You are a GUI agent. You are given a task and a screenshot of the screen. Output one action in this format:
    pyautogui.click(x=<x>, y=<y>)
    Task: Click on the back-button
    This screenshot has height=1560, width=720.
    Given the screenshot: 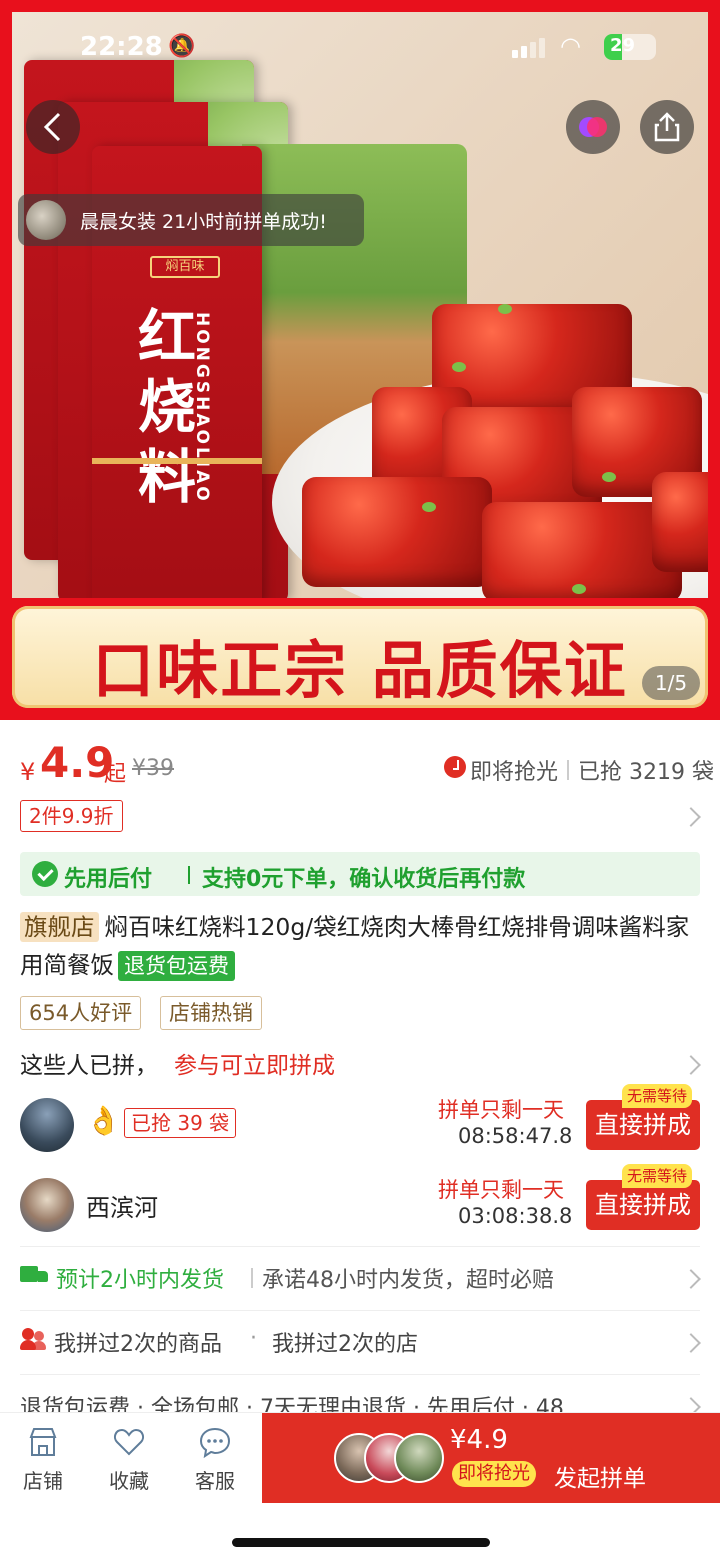 What is the action you would take?
    pyautogui.click(x=53, y=127)
    